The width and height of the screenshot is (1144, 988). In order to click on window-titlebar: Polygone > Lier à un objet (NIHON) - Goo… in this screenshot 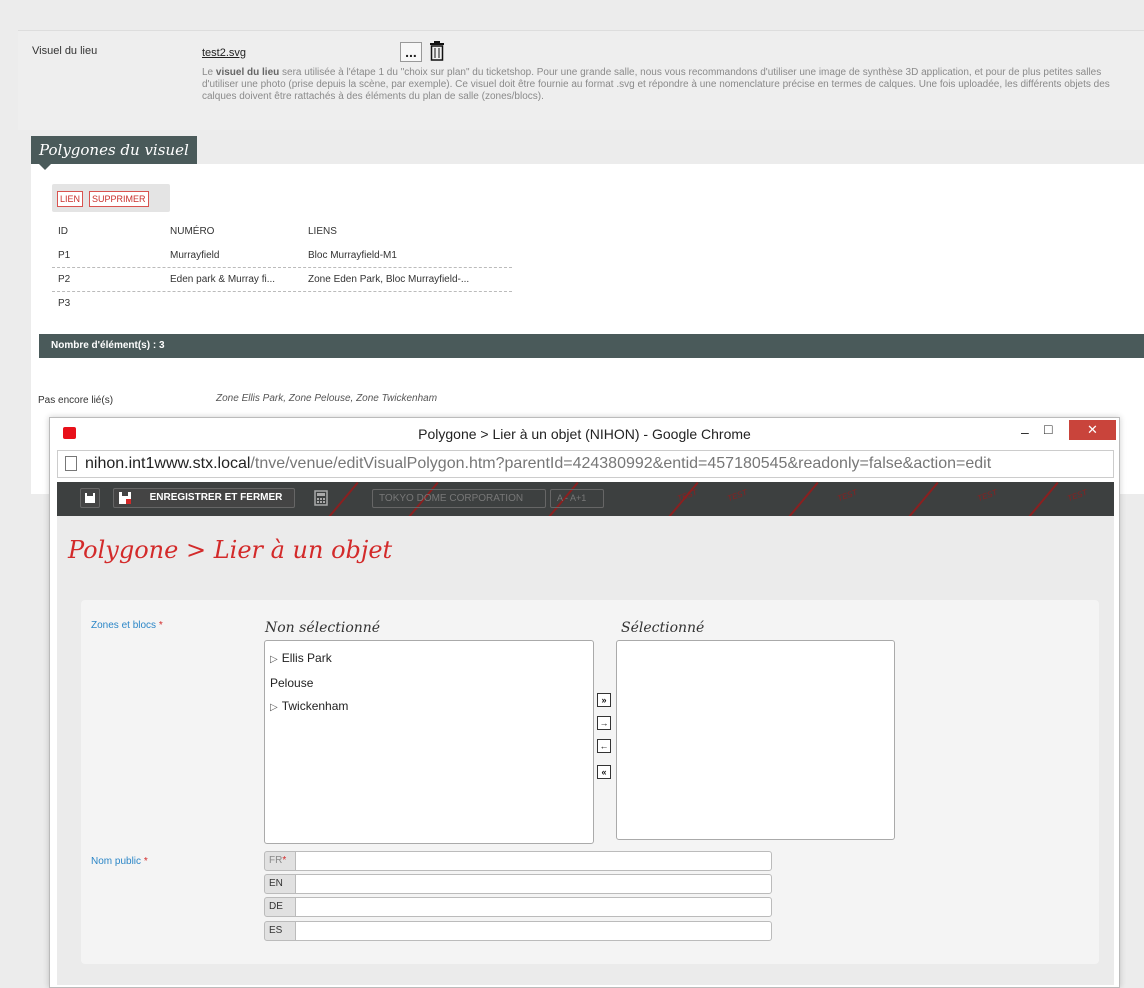, I will do `click(584, 434)`.